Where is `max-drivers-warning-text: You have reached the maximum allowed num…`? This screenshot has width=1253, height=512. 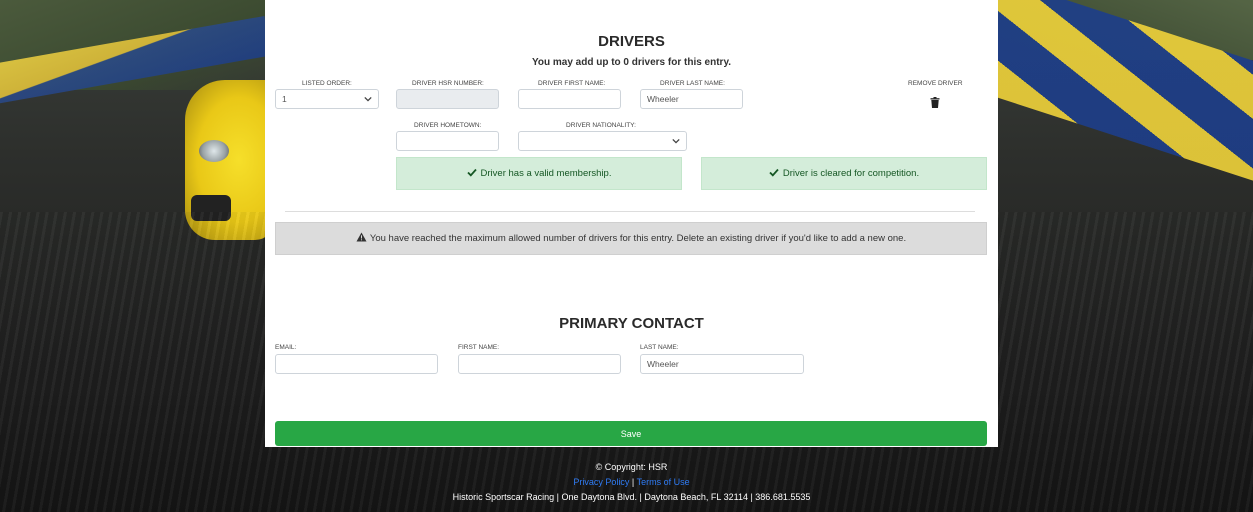
max-drivers-warning-text: You have reached the maximum allowed num… is located at coordinates (638, 238).